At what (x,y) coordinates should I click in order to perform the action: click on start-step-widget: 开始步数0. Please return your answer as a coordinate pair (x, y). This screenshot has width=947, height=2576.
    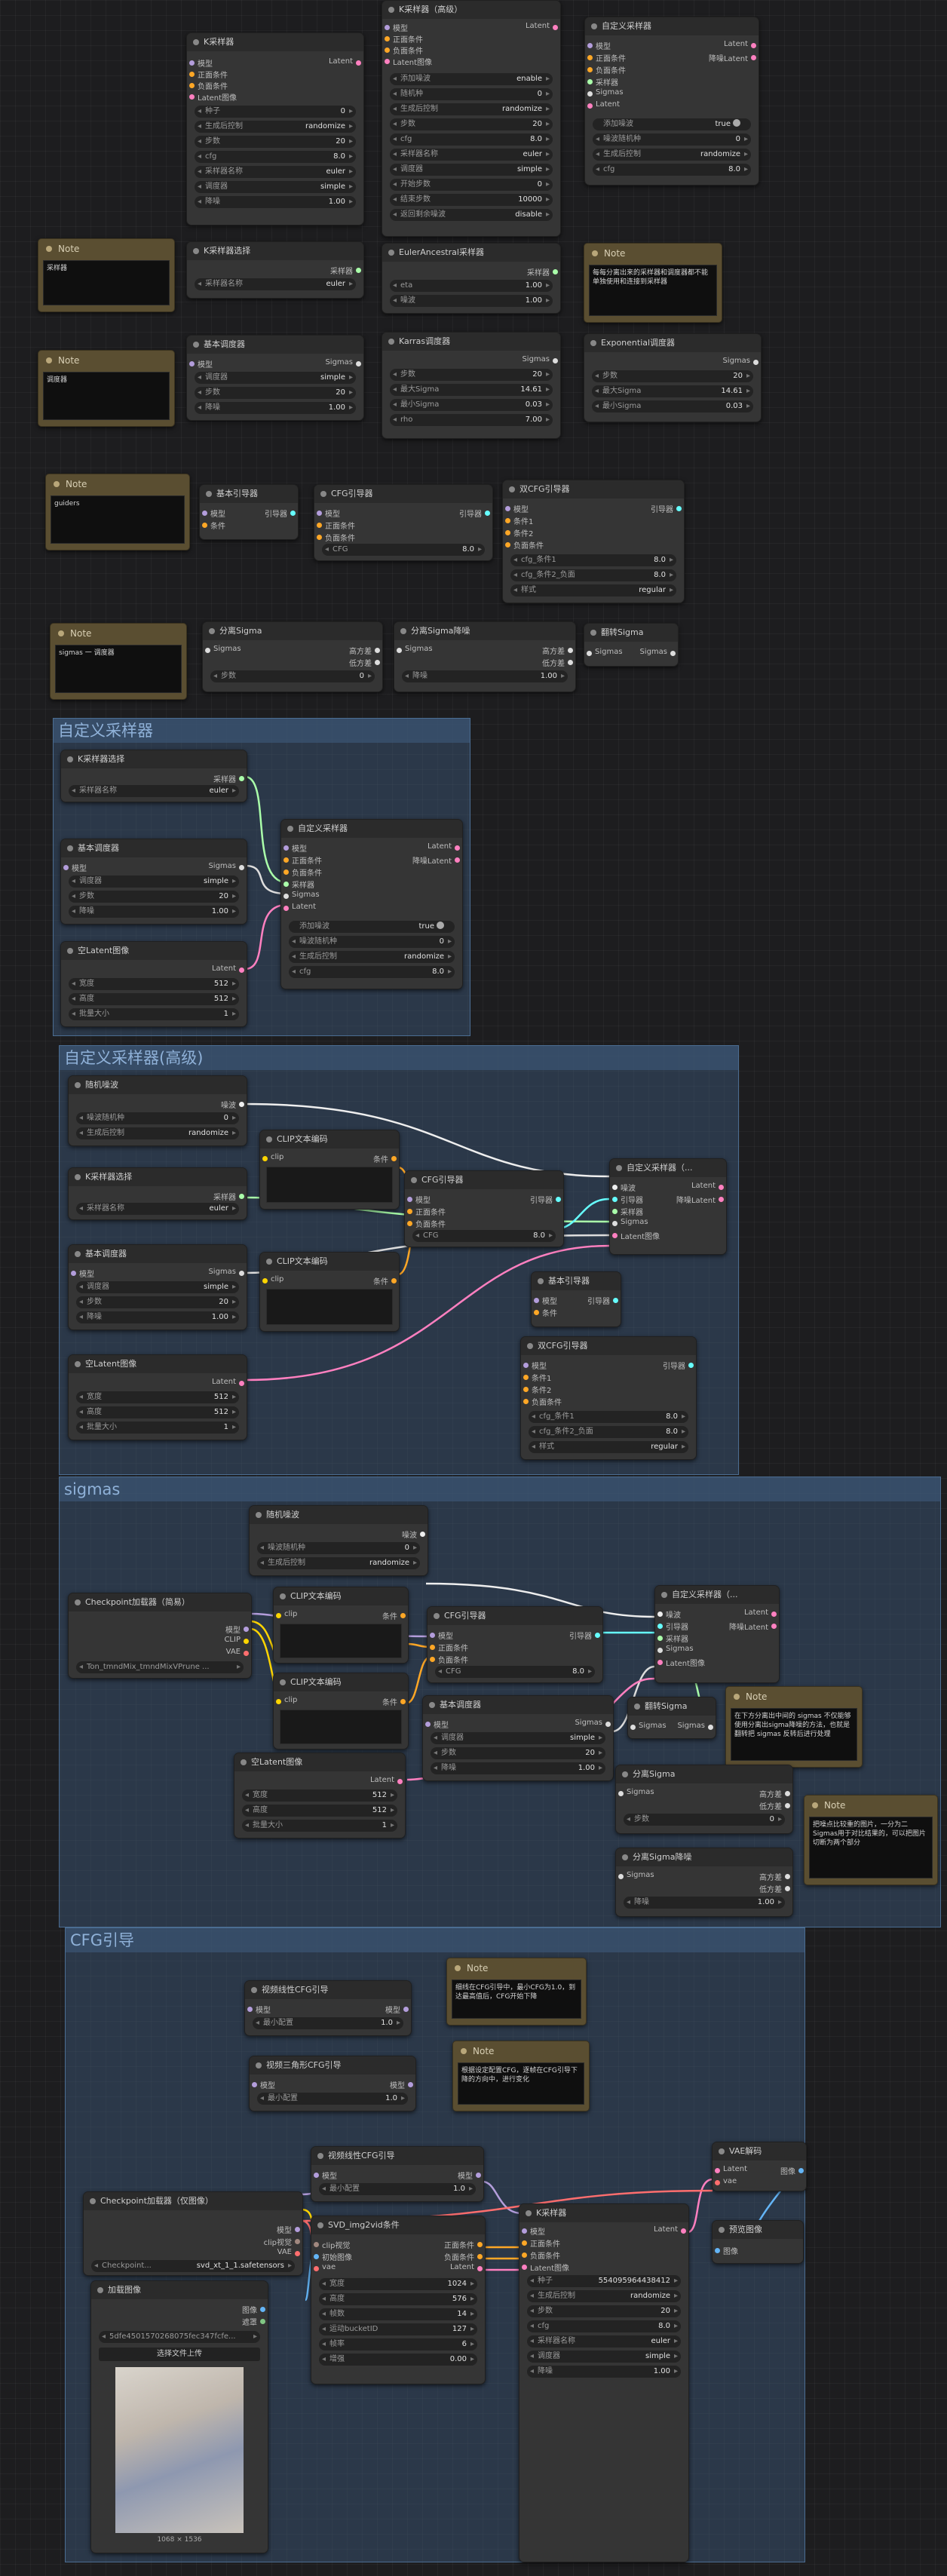
    Looking at the image, I should click on (472, 185).